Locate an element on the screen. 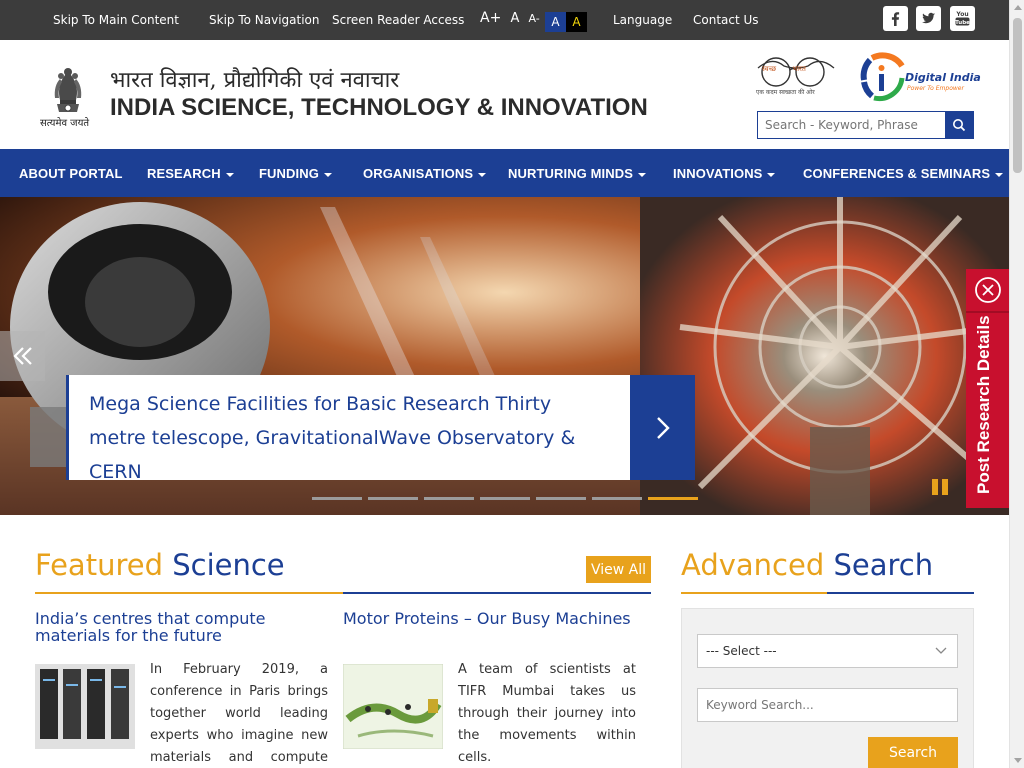  nav-organisations: ORGANISATIONS is located at coordinates (425, 173).